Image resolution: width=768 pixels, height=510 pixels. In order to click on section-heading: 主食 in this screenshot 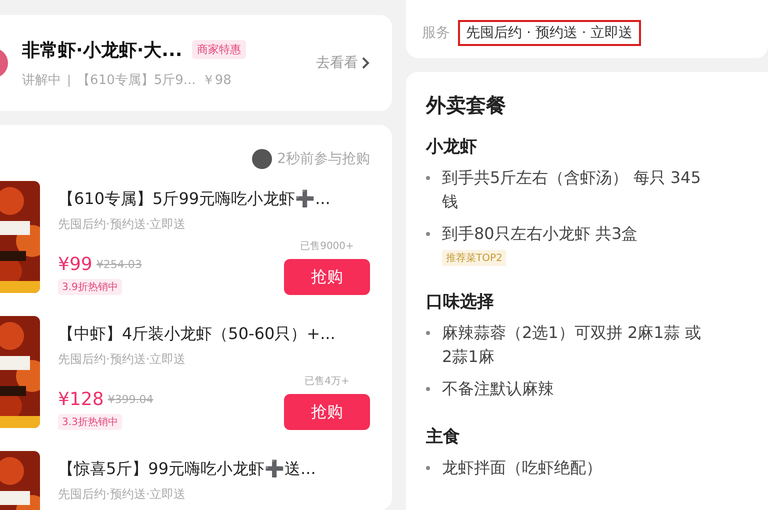, I will do `click(443, 437)`.